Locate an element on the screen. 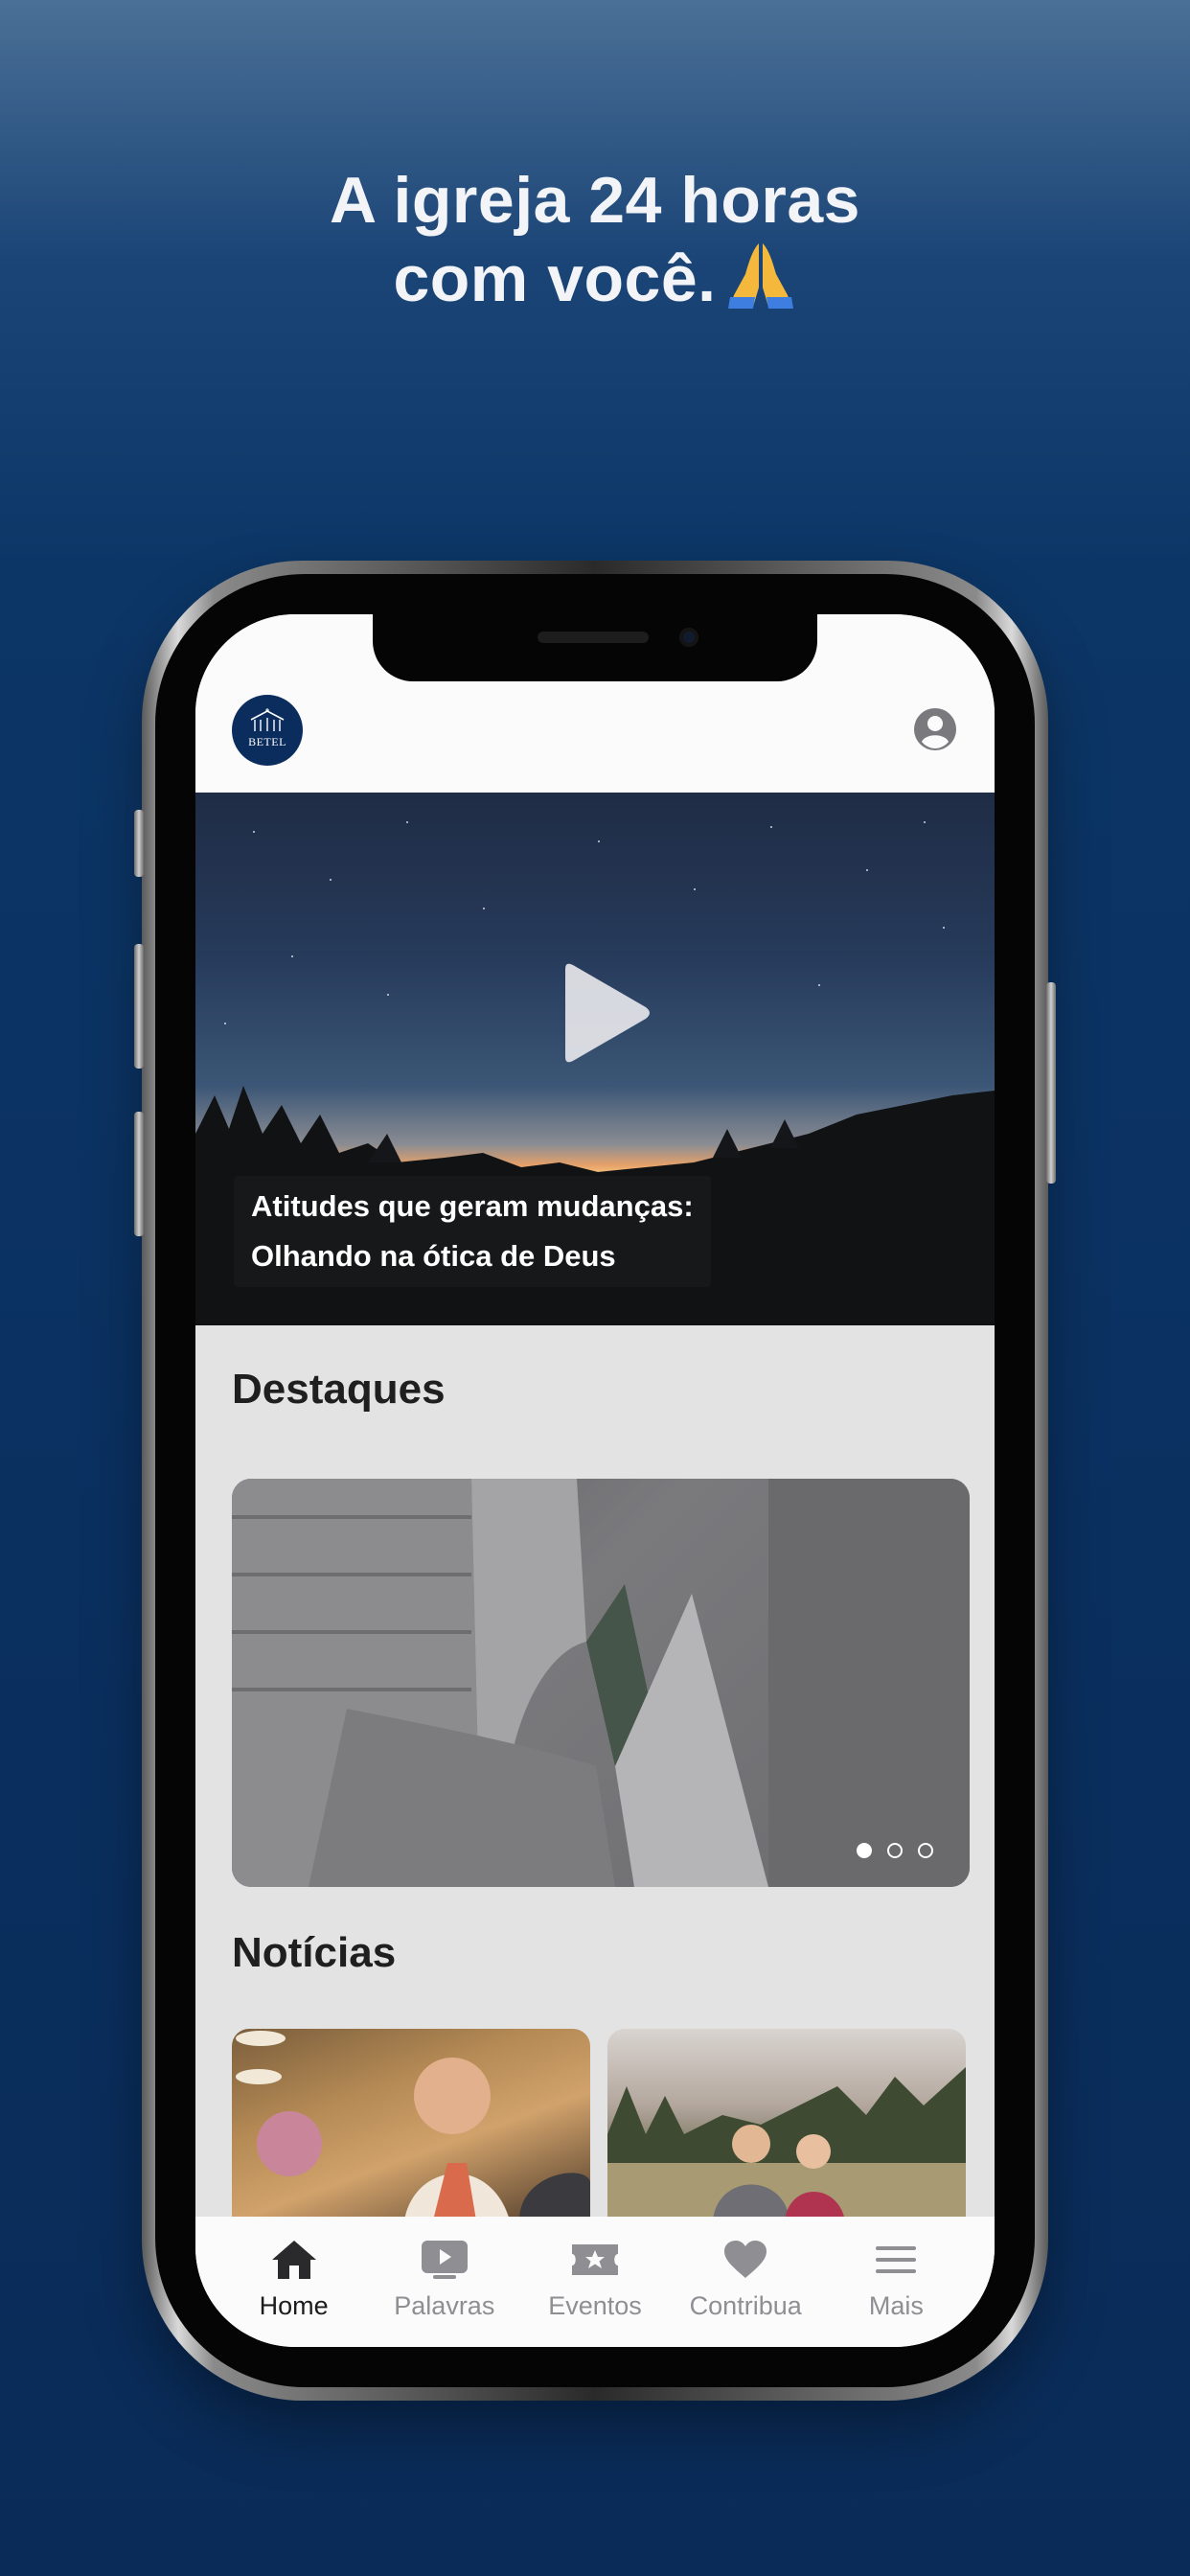 The width and height of the screenshot is (1190, 2576). tab-home-label: Home is located at coordinates (294, 2305).